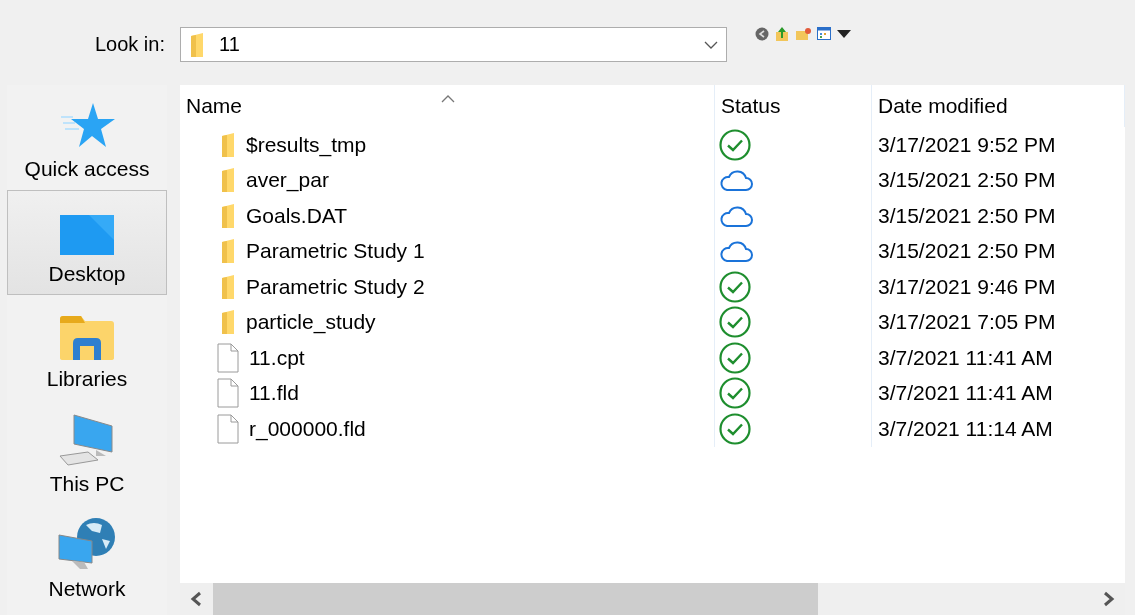 Image resolution: width=1135 pixels, height=615 pixels. Describe the element at coordinates (965, 428) in the screenshot. I see `date-modified: 3/7/2021 11:14 AM` at that location.